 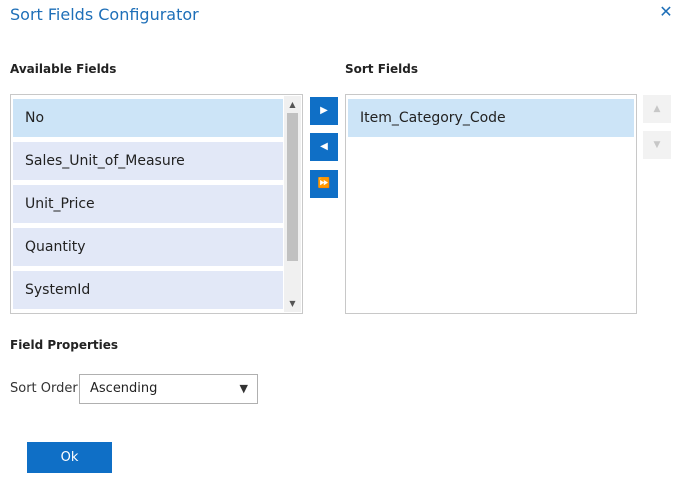 I want to click on field-properties-label: Field Properties, so click(x=64, y=345).